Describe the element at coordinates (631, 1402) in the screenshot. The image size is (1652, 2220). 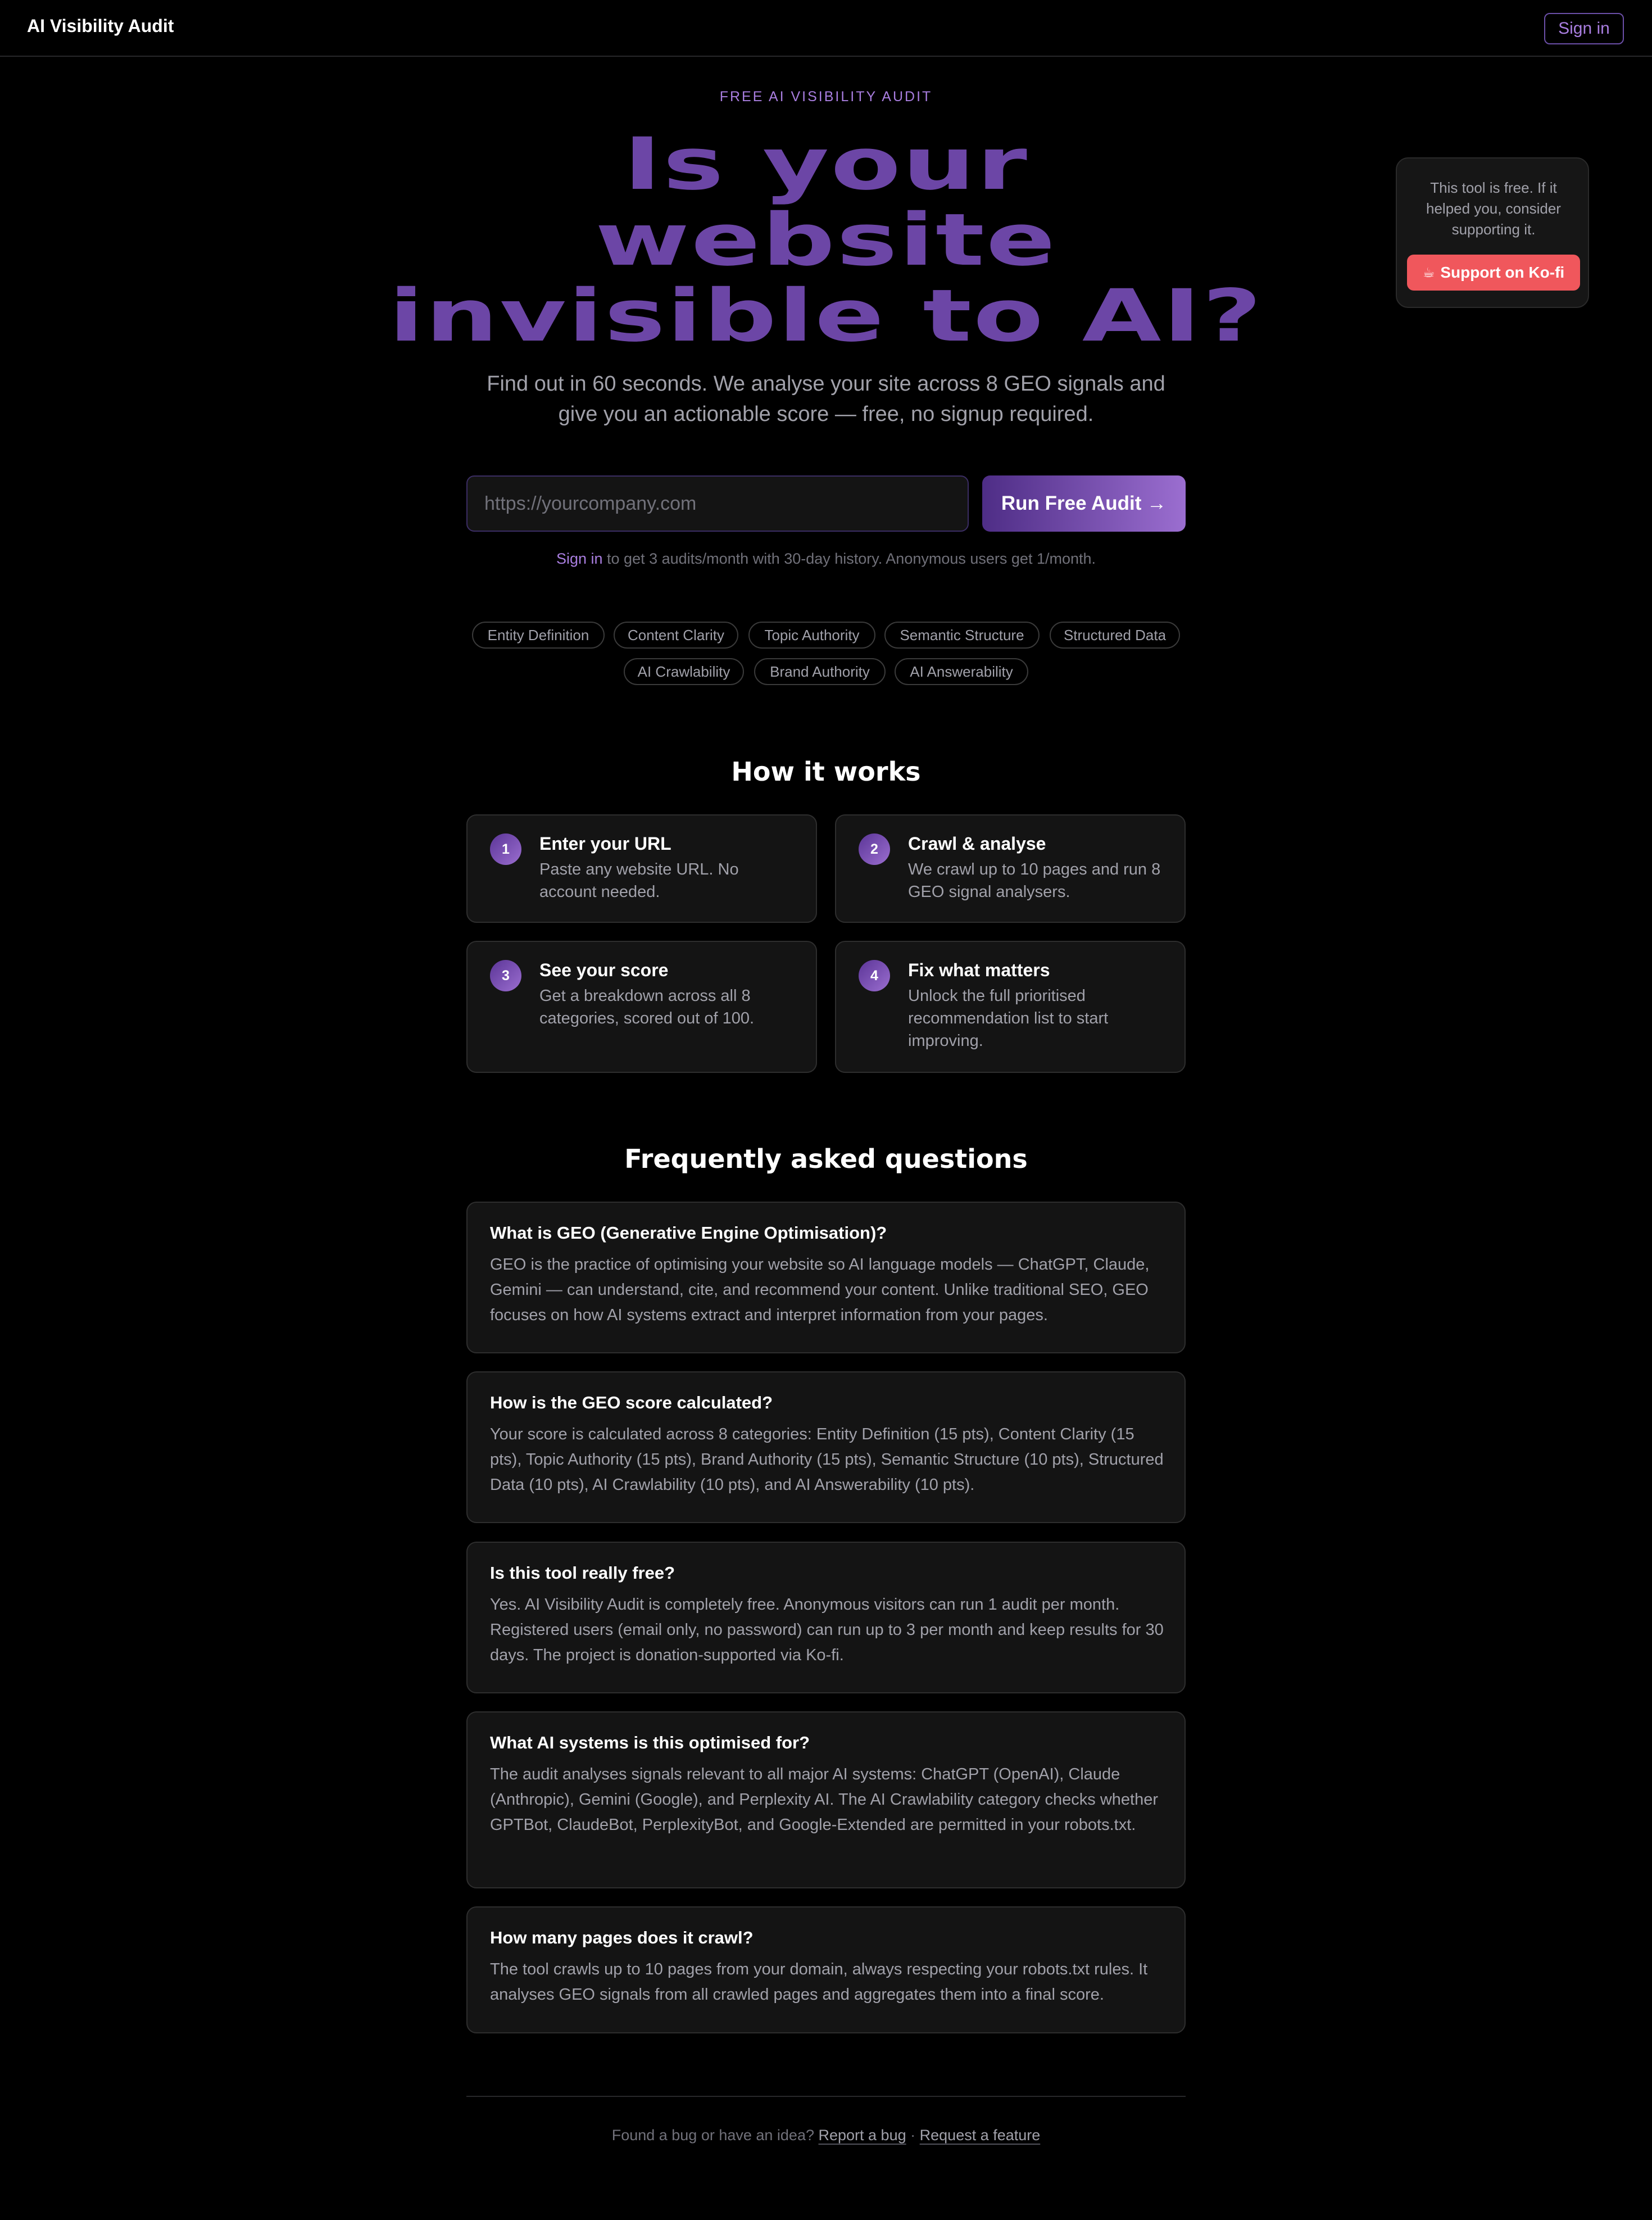
I see `faq-question: How is the GEO score calculated?` at that location.